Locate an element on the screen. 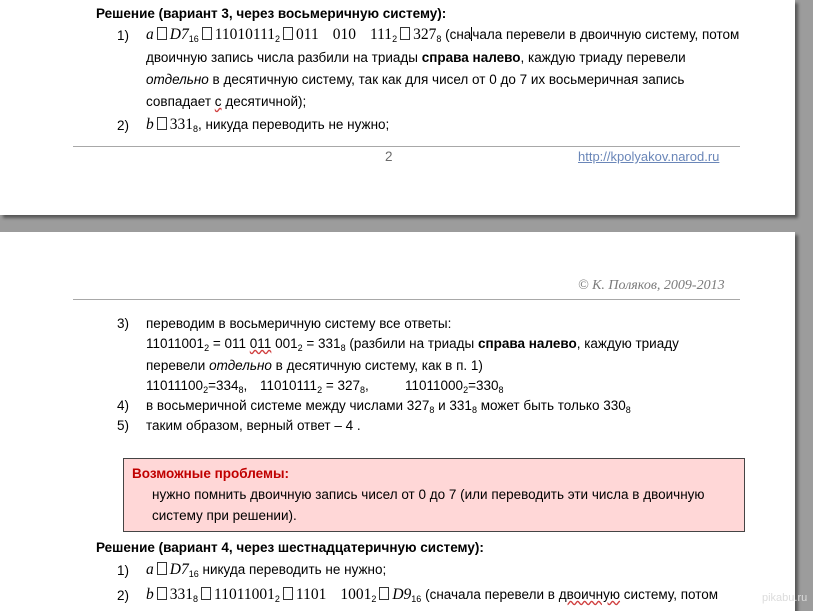 This screenshot has height=611, width=813. header-rule is located at coordinates (406, 299).